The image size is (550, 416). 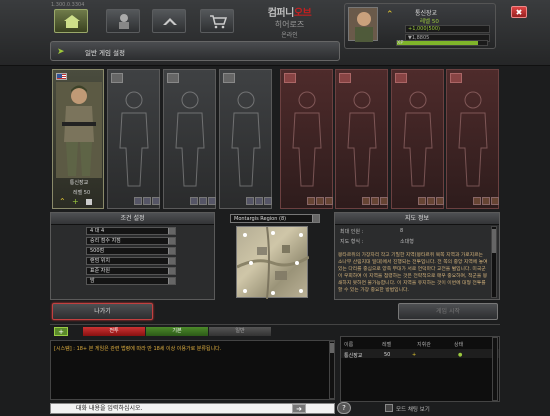 What do you see at coordinates (89, 202) in the screenshot?
I see `status-icon` at bounding box center [89, 202].